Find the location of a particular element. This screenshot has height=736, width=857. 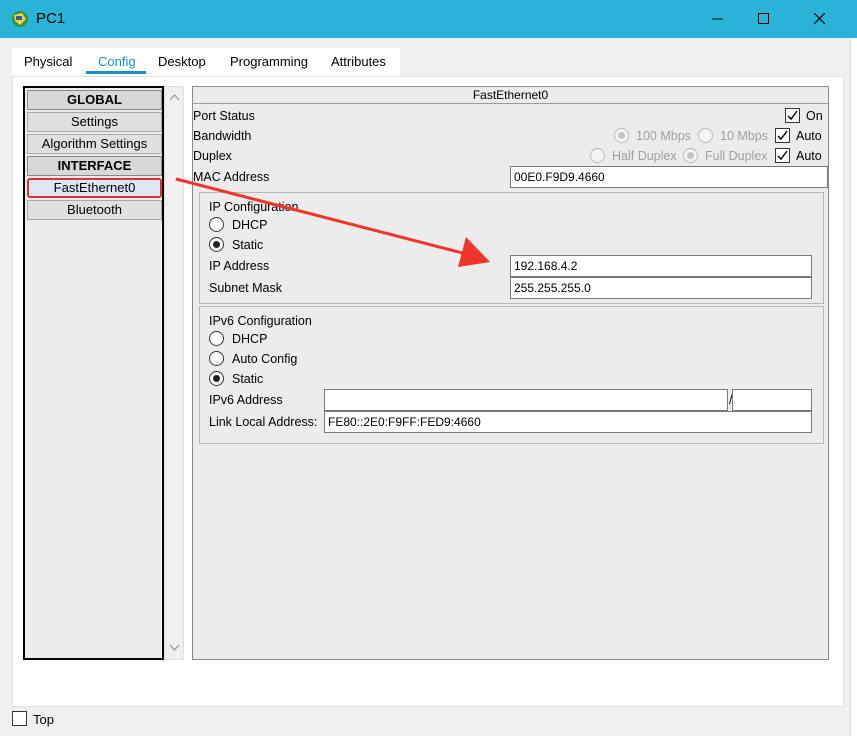

ipv6-prefix-field is located at coordinates (772, 400).